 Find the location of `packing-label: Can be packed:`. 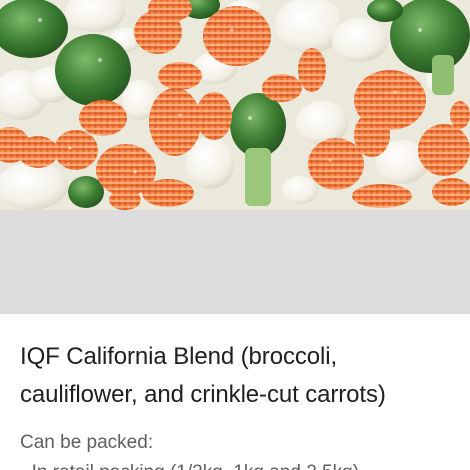

packing-label: Can be packed: is located at coordinates (87, 442).